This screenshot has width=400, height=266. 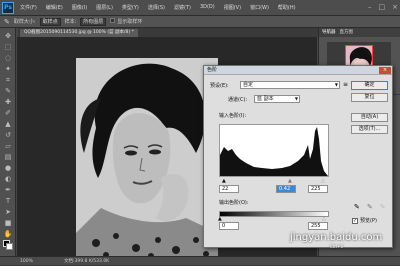 I want to click on menu-help: 帮助(H), so click(x=287, y=7).